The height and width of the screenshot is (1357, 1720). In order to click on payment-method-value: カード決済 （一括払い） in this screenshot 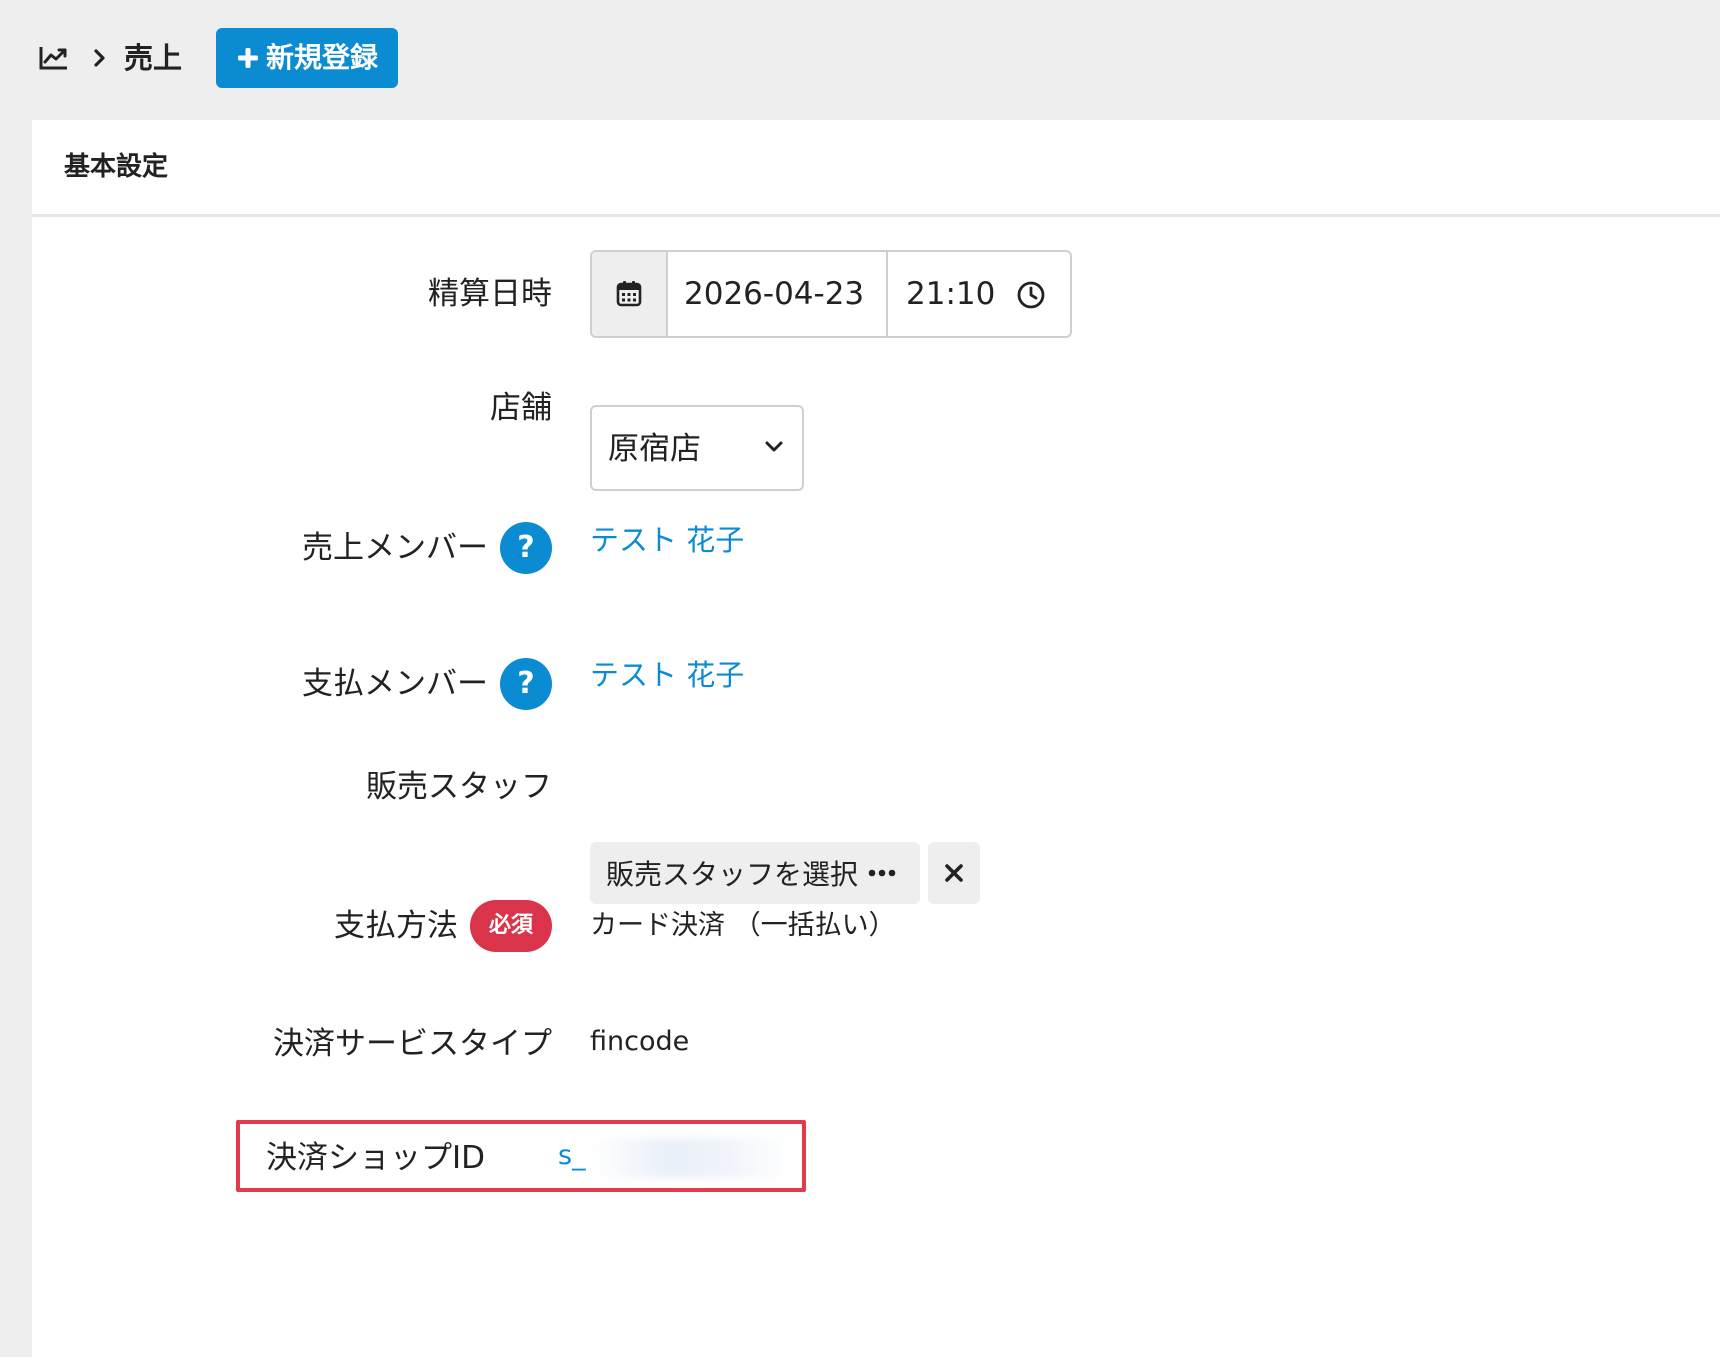, I will do `click(743, 925)`.